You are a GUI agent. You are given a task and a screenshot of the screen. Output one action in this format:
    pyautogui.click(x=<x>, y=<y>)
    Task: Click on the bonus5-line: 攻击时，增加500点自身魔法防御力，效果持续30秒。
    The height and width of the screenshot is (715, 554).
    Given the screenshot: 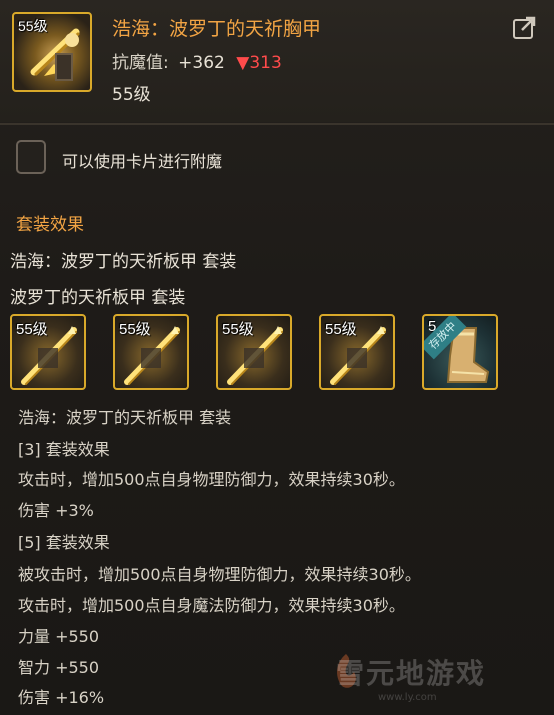 What is the action you would take?
    pyautogui.click(x=211, y=605)
    